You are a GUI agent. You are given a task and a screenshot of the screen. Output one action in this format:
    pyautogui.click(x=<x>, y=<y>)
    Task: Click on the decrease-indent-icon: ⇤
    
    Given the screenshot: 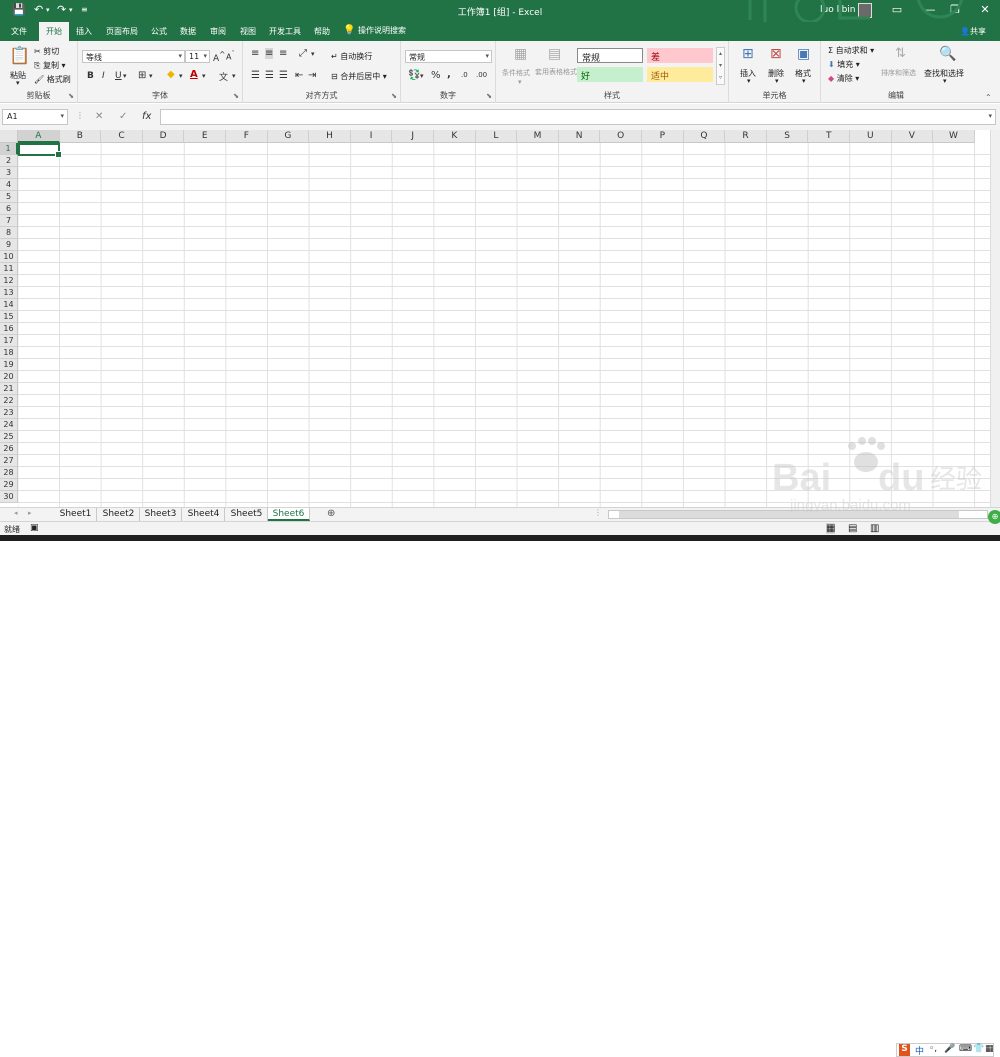 What is the action you would take?
    pyautogui.click(x=299, y=75)
    